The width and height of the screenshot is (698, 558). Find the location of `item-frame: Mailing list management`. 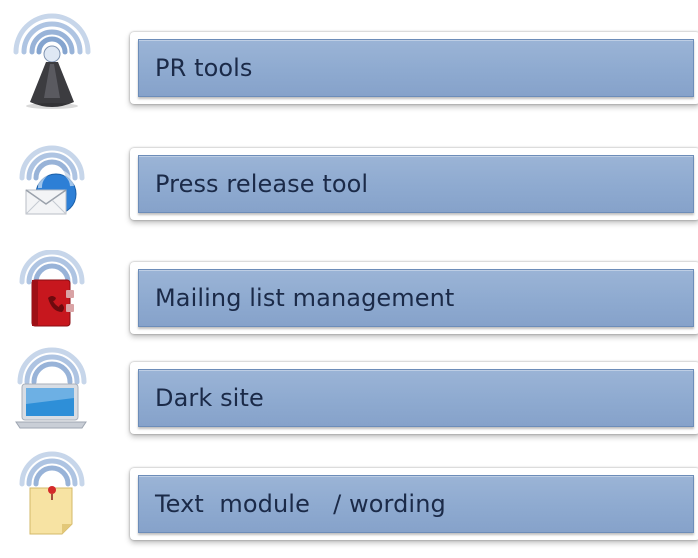

item-frame: Mailing list management is located at coordinates (414, 298).